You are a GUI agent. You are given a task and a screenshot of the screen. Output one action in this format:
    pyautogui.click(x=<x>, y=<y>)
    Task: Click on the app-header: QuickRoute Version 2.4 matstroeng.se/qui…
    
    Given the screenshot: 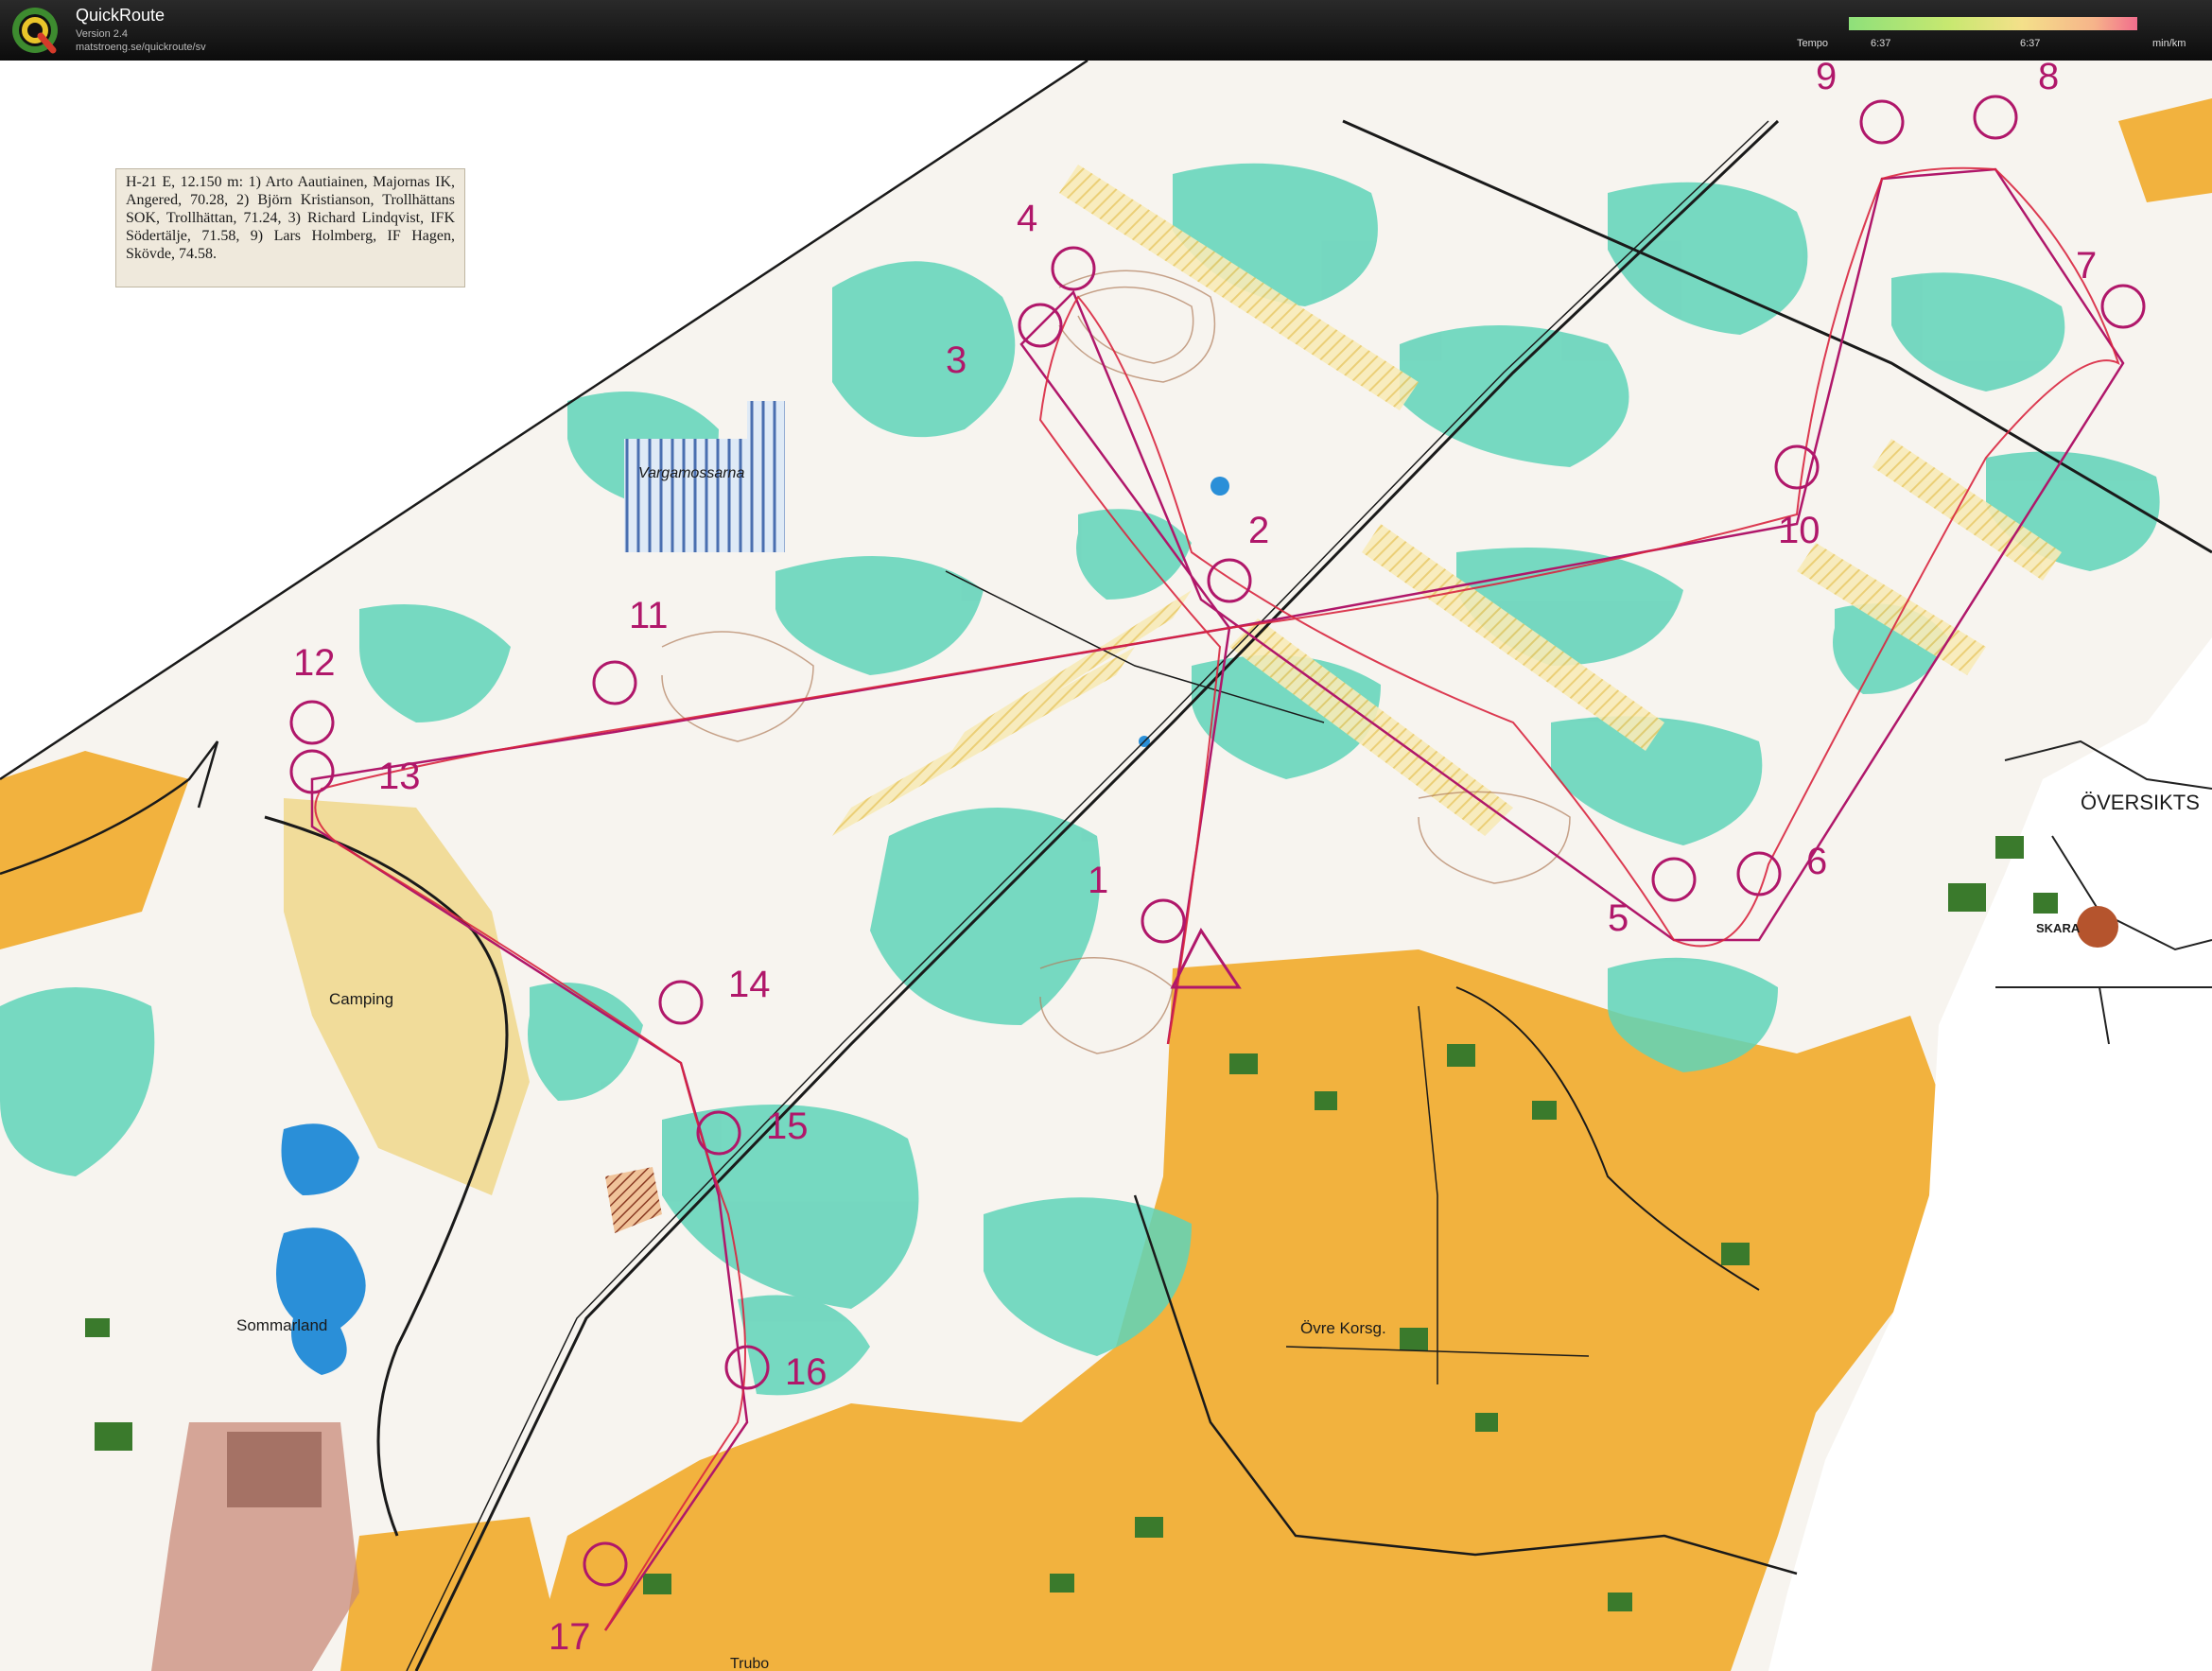 What is the action you would take?
    pyautogui.click(x=1106, y=30)
    